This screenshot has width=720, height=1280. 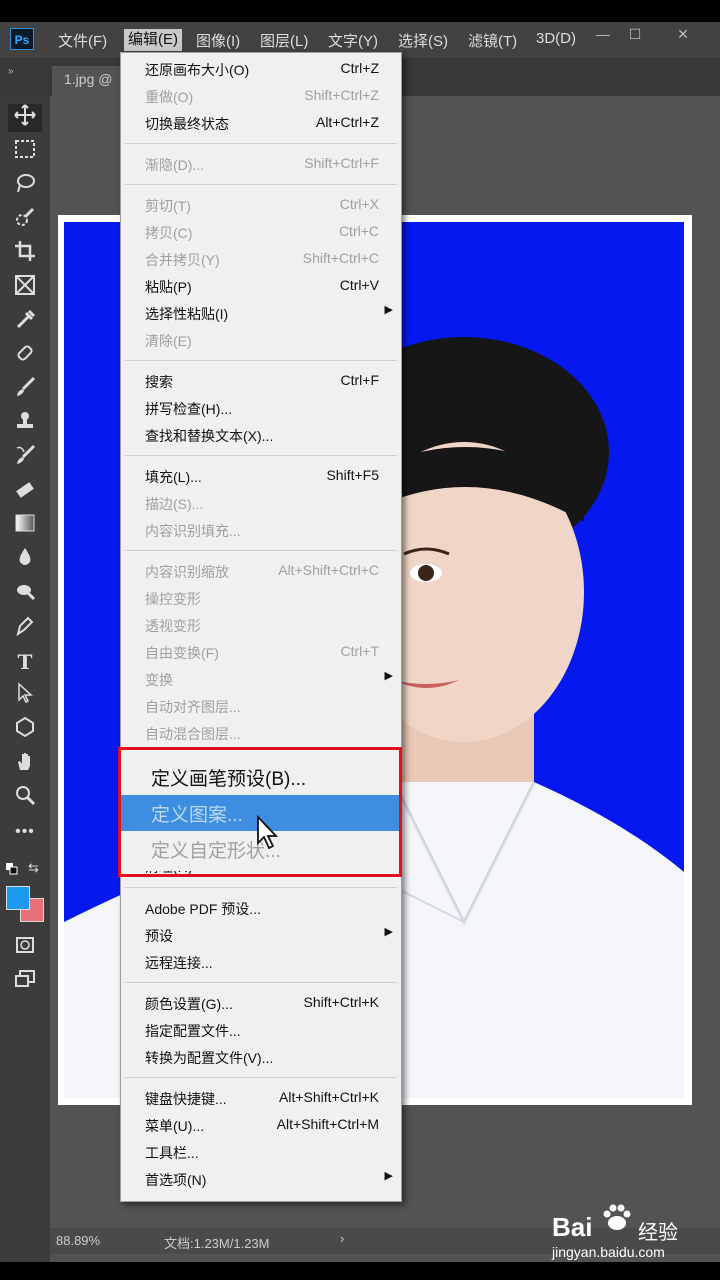 What do you see at coordinates (168, 287) in the screenshot?
I see `menu-item-label: 粘贴(P)` at bounding box center [168, 287].